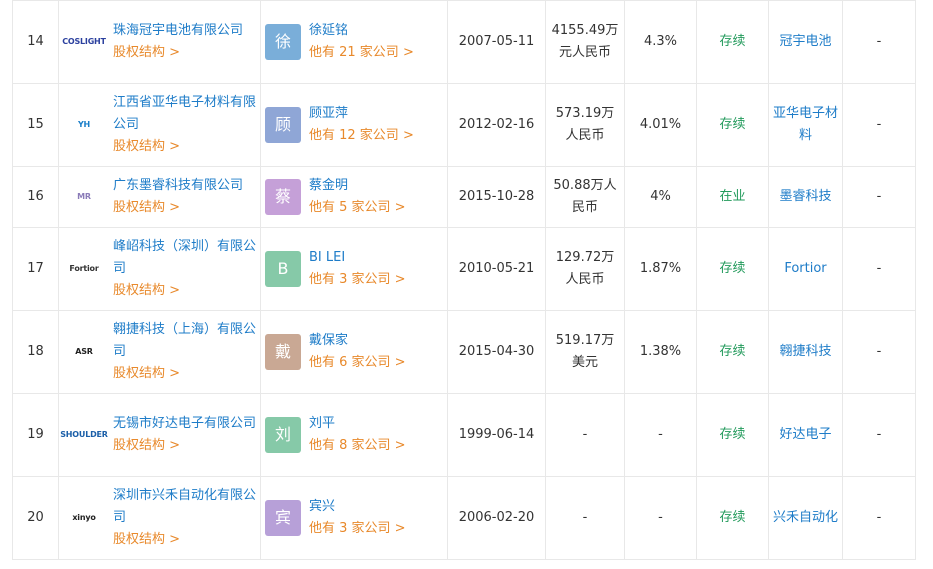  What do you see at coordinates (357, 208) in the screenshot?
I see `other-companies-link: 他有 5 家公司 >` at bounding box center [357, 208].